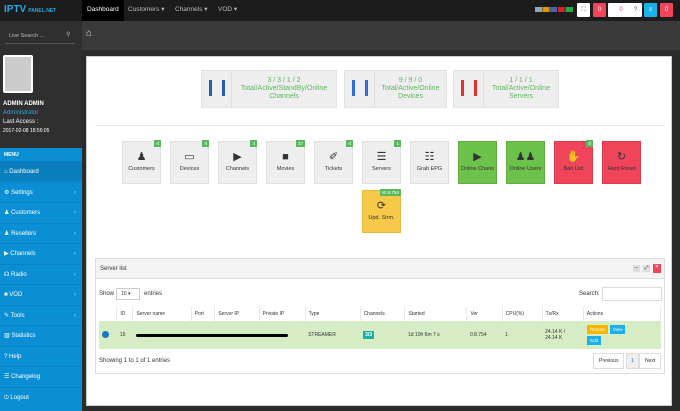 This screenshot has width=680, height=411. Describe the element at coordinates (146, 10) in the screenshot. I see `nav-customers: Customers ▾` at that location.